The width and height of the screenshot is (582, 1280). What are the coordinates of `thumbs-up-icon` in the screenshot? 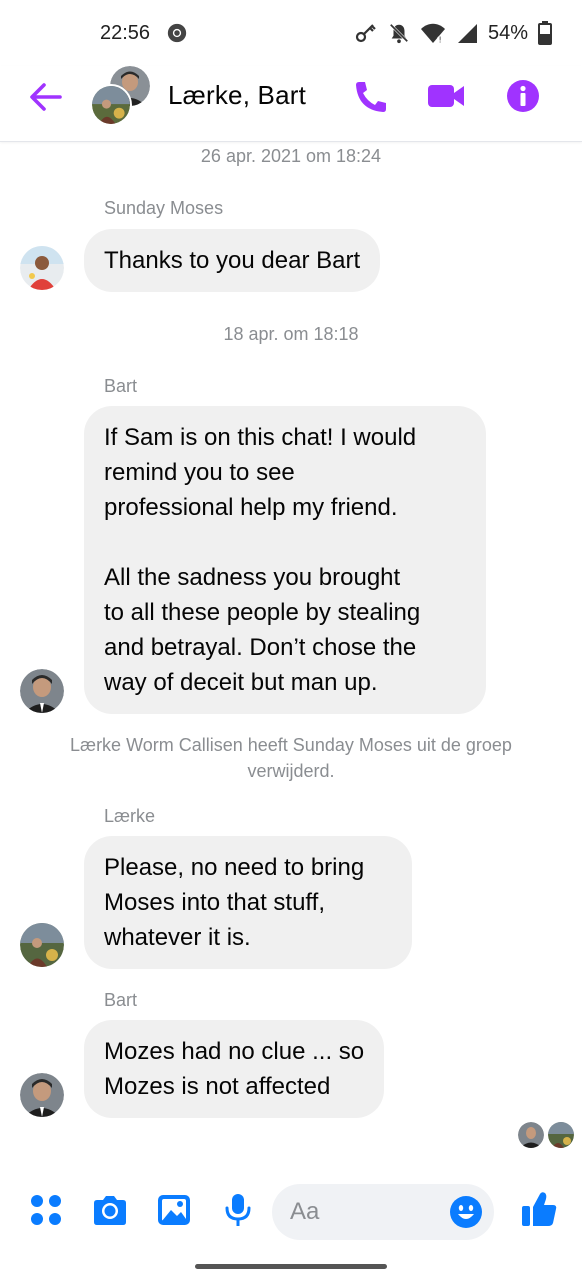 It's located at (539, 1209).